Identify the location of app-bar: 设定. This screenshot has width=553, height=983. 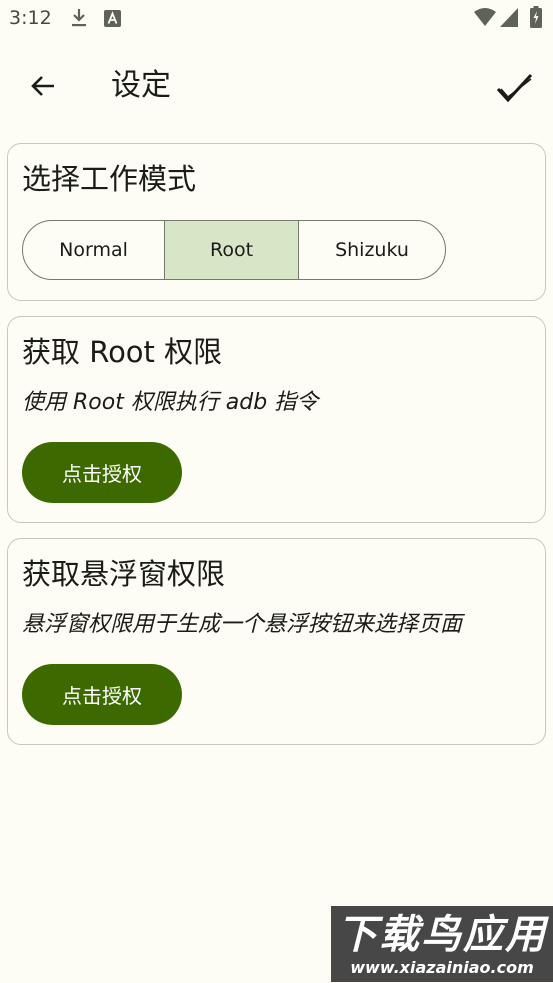
(276, 88).